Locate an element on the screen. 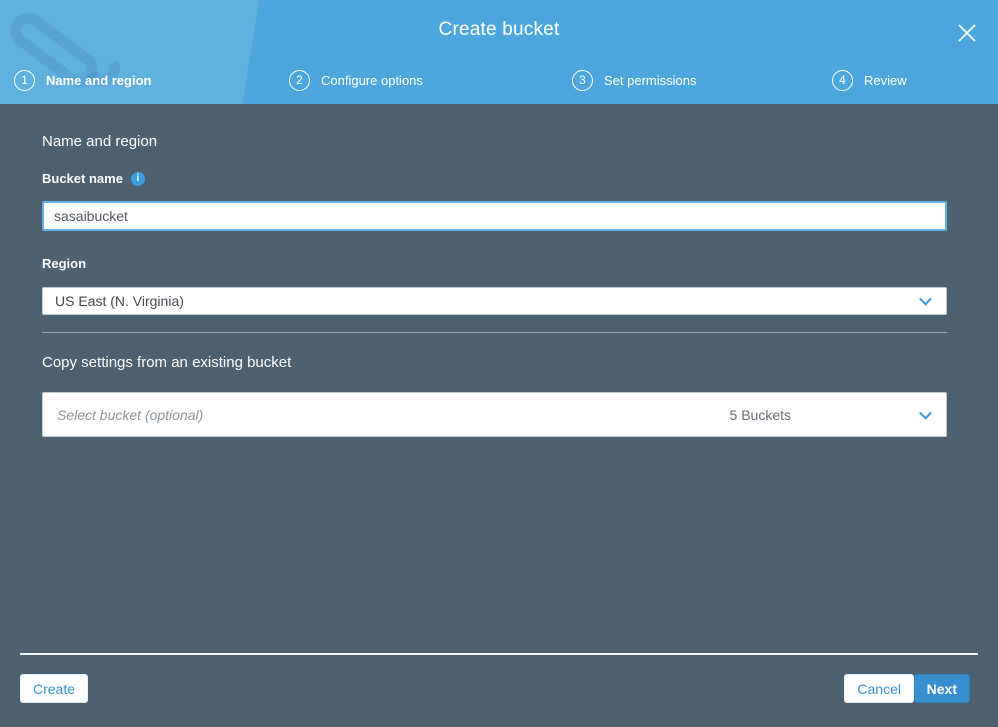  bucket-name-label: Bucket name i is located at coordinates (93, 178).